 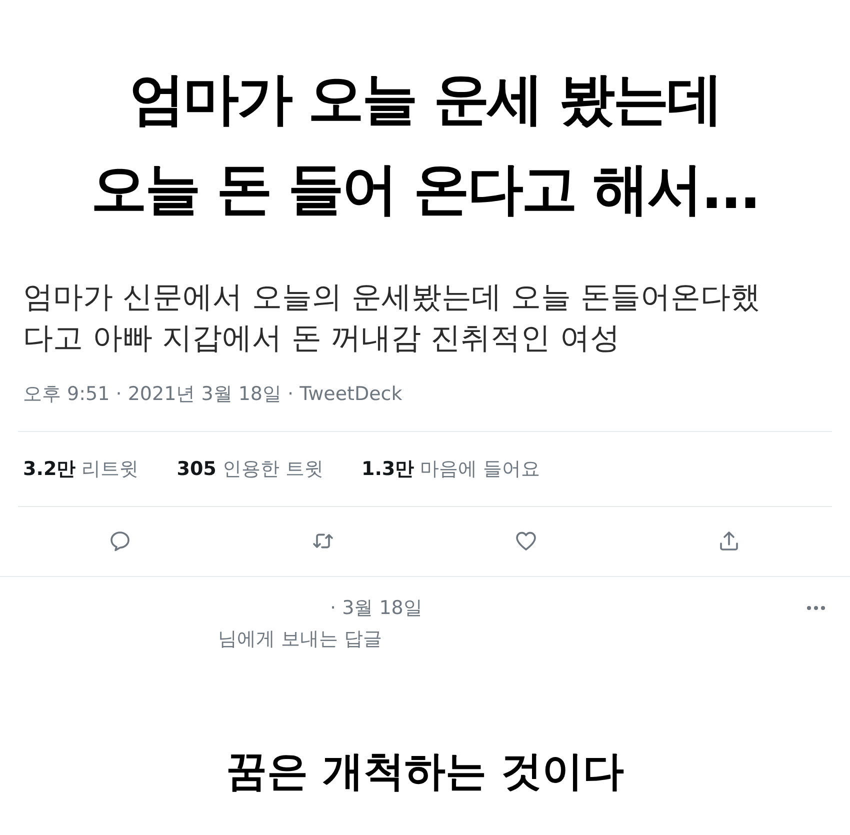 What do you see at coordinates (729, 541) in the screenshot?
I see `upload-icon` at bounding box center [729, 541].